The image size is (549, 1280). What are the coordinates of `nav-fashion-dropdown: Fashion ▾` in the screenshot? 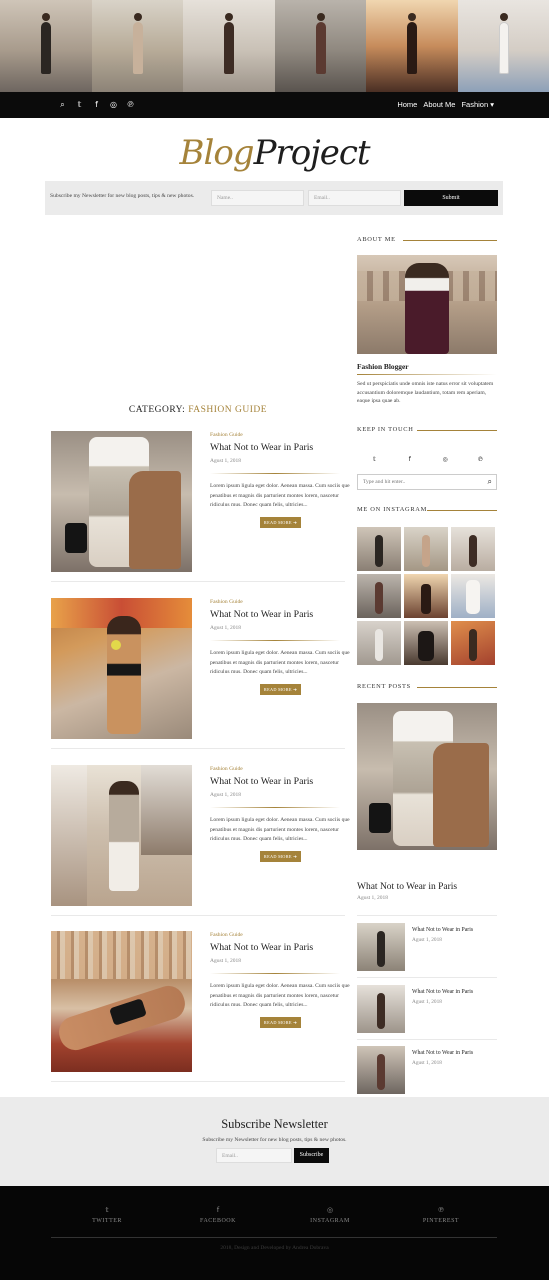 It's located at (477, 104).